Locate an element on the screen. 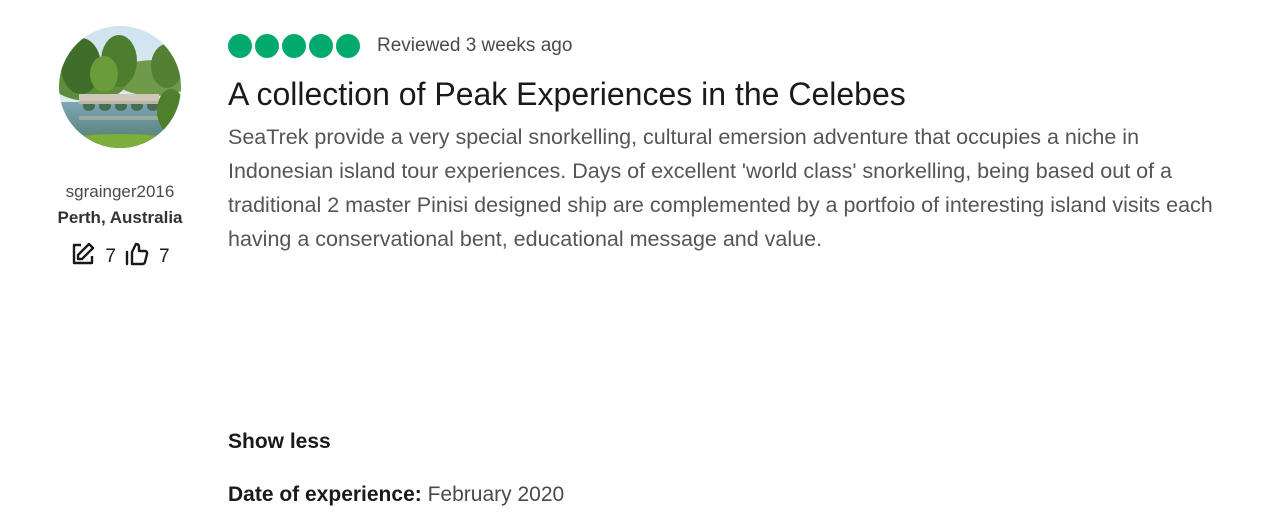  date-of-experience: Date of experience: February 2020 is located at coordinates (396, 495).